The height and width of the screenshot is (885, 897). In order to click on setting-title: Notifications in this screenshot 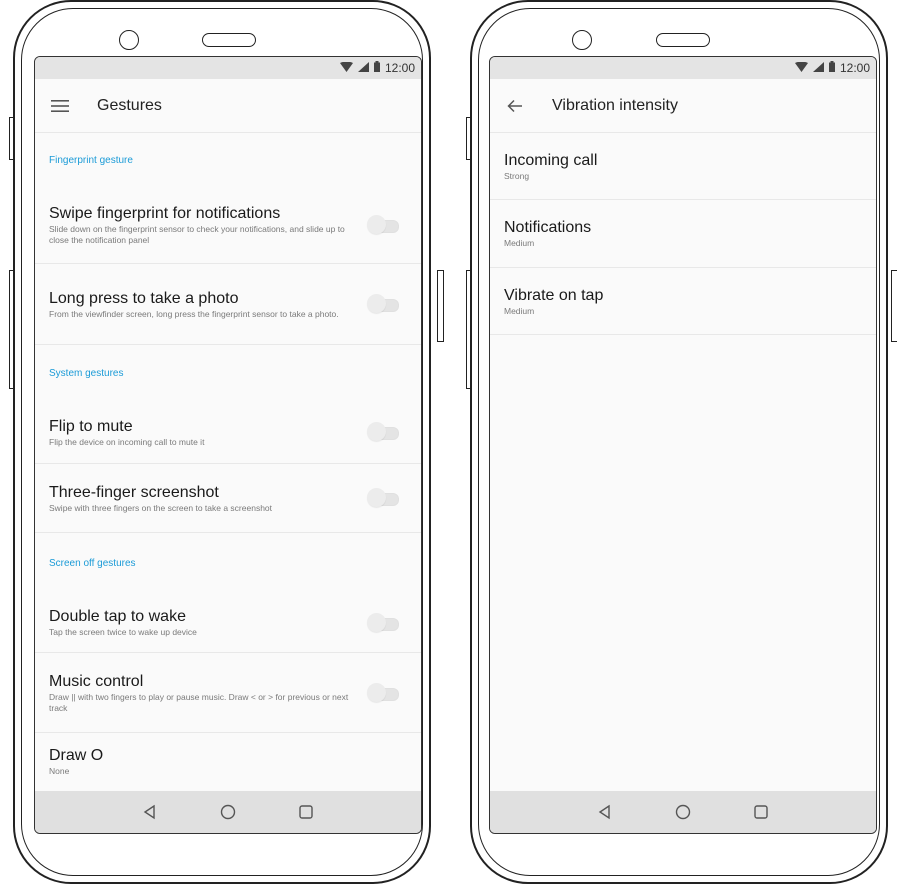, I will do `click(548, 227)`.